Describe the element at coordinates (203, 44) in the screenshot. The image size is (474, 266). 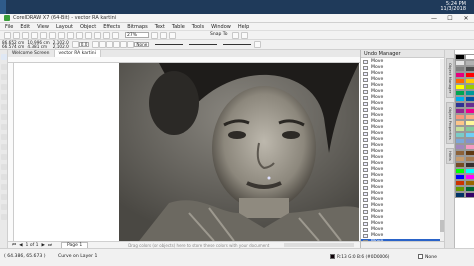
I see `start-arrowhead-dropdown` at that location.